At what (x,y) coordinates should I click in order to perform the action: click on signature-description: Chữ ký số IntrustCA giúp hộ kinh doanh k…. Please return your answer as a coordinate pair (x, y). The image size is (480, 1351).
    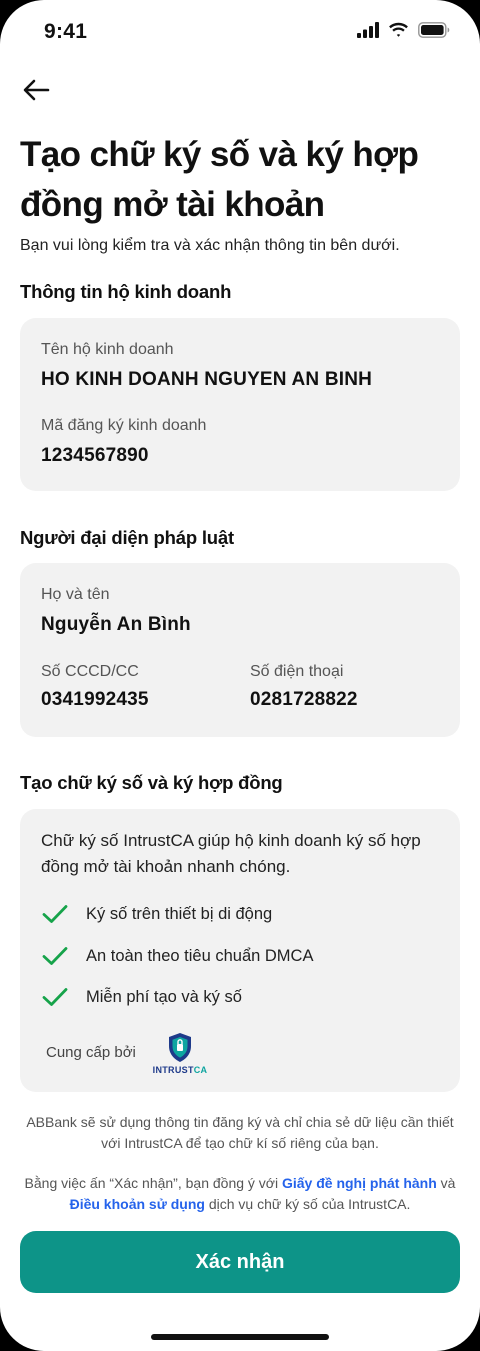
    Looking at the image, I should click on (231, 853).